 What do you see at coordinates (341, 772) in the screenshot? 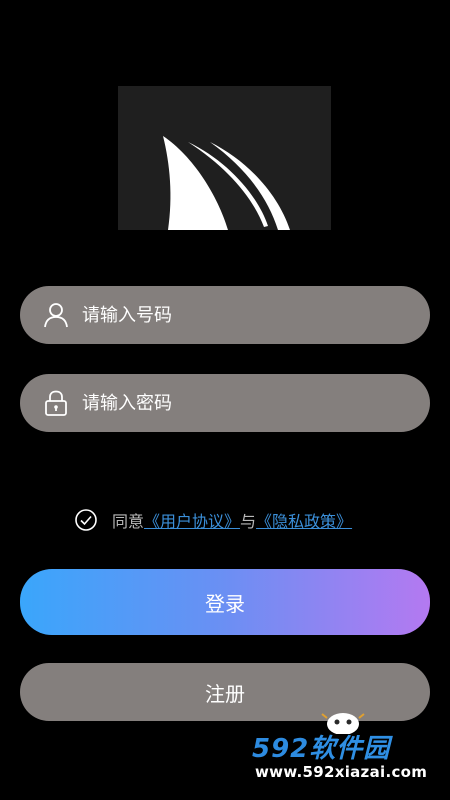
I see `watermark-url: www.592xiazai.com` at bounding box center [341, 772].